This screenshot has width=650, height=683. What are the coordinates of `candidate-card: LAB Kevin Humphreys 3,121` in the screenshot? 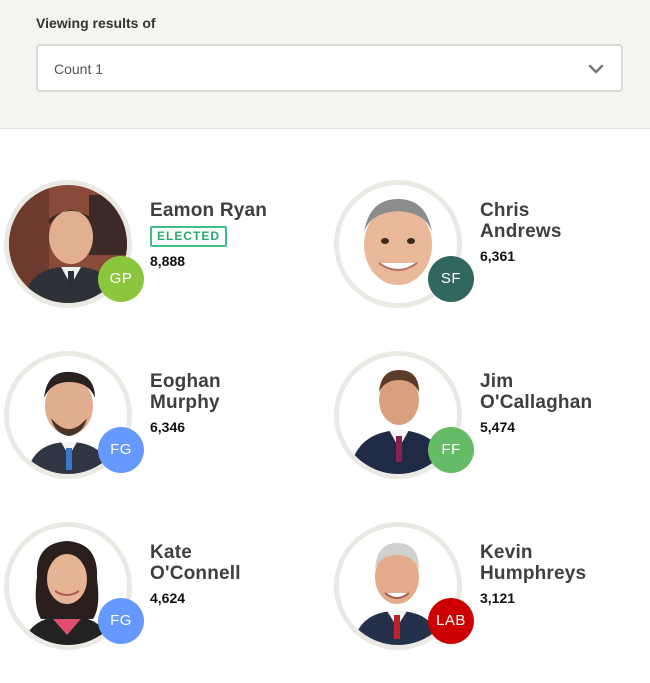 It's located at (490, 592).